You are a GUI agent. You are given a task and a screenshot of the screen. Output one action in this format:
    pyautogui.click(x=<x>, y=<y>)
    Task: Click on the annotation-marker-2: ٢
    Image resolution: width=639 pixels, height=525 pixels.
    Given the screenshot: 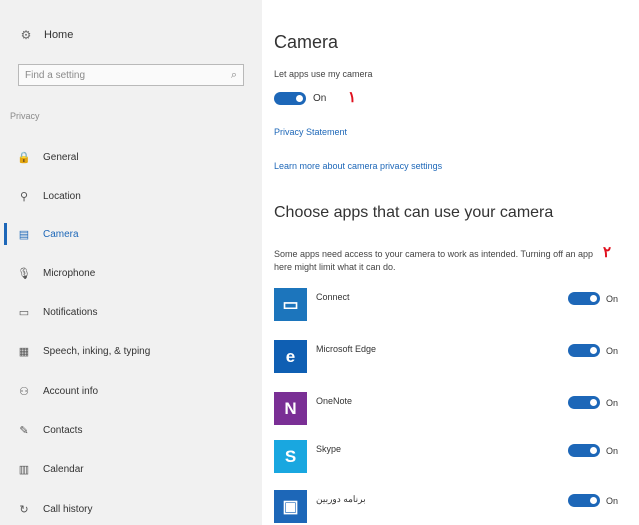 What is the action you would take?
    pyautogui.click(x=607, y=252)
    